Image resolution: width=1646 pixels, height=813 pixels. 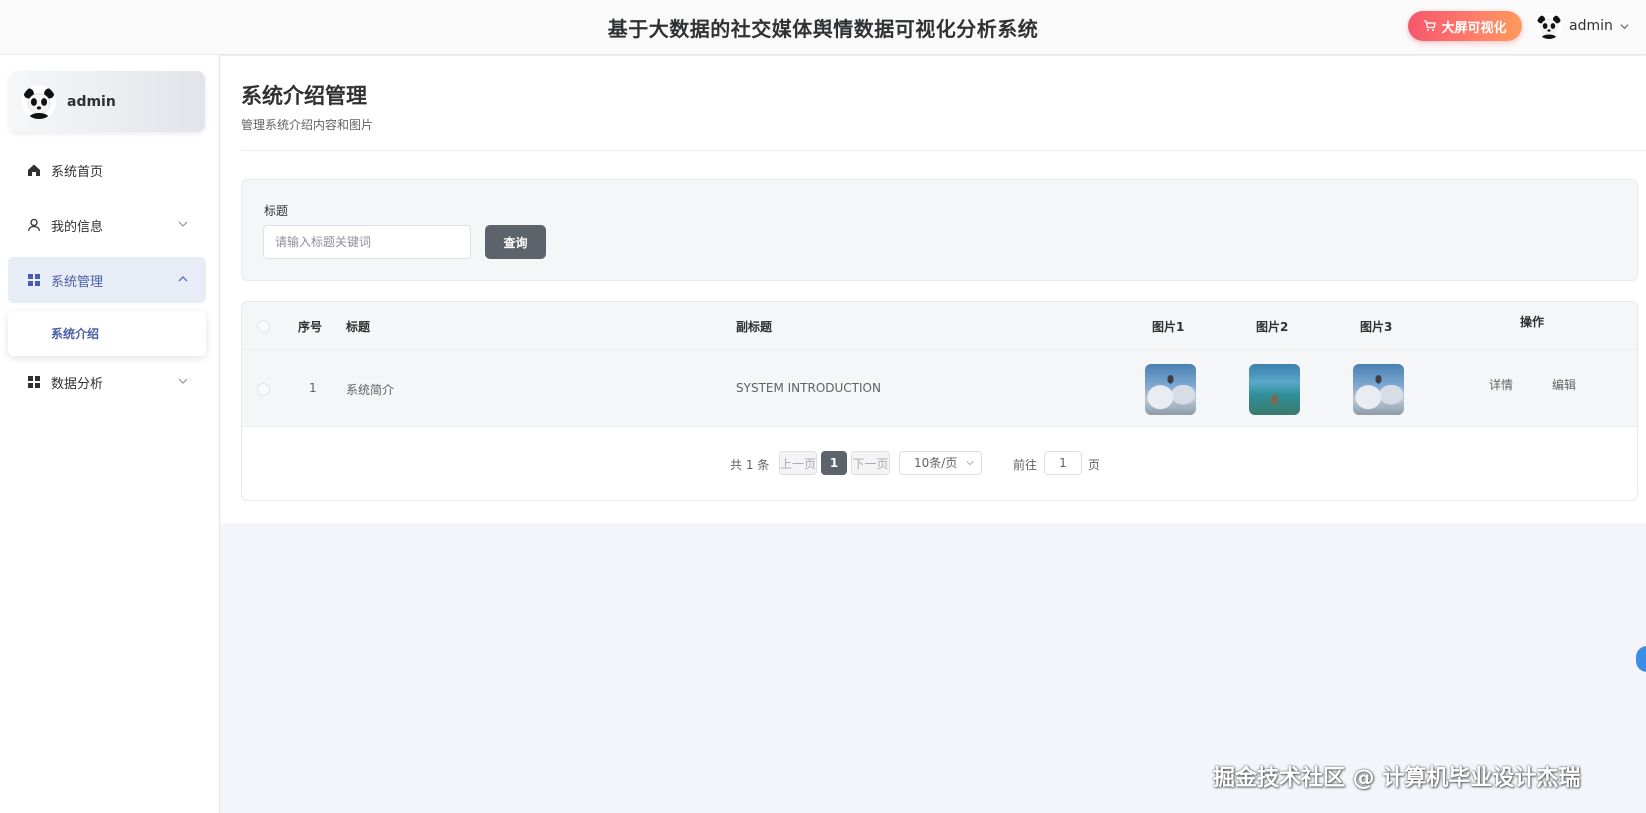 I want to click on header-user-menu: admin, so click(x=1582, y=26).